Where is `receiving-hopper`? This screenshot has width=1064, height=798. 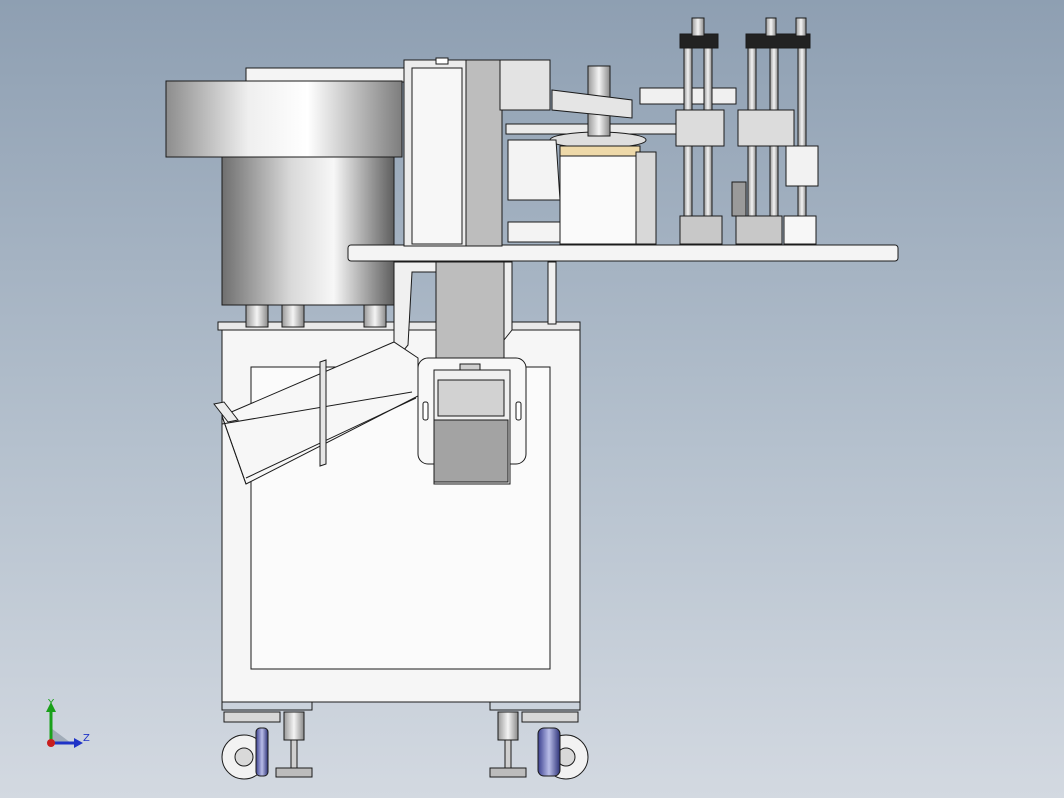 receiving-hopper is located at coordinates (472, 421).